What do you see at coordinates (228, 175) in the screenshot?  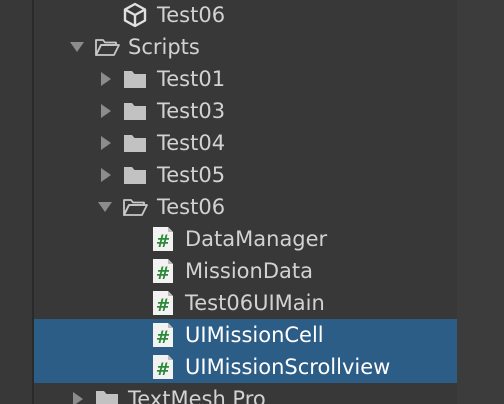 I see `tree-item-folder-test05: Test05` at bounding box center [228, 175].